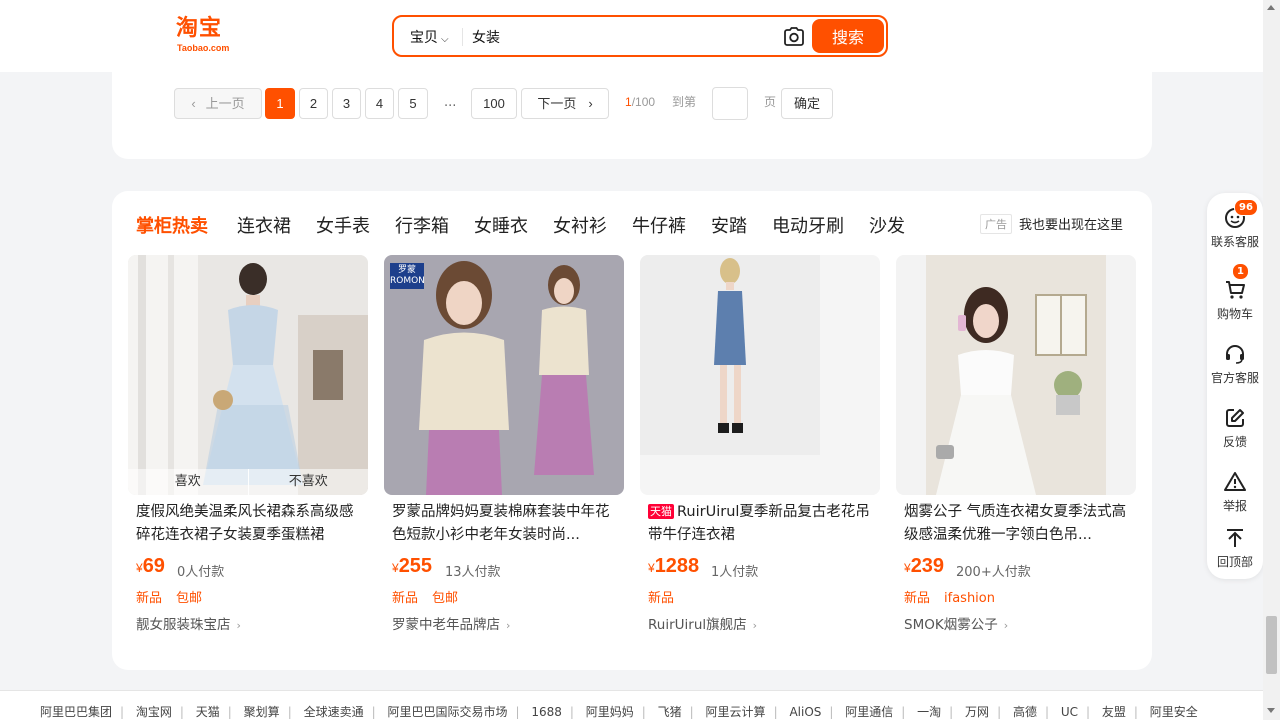 The width and height of the screenshot is (1280, 720). Describe the element at coordinates (501, 225) in the screenshot. I see `hot-tab: 女睡衣` at that location.